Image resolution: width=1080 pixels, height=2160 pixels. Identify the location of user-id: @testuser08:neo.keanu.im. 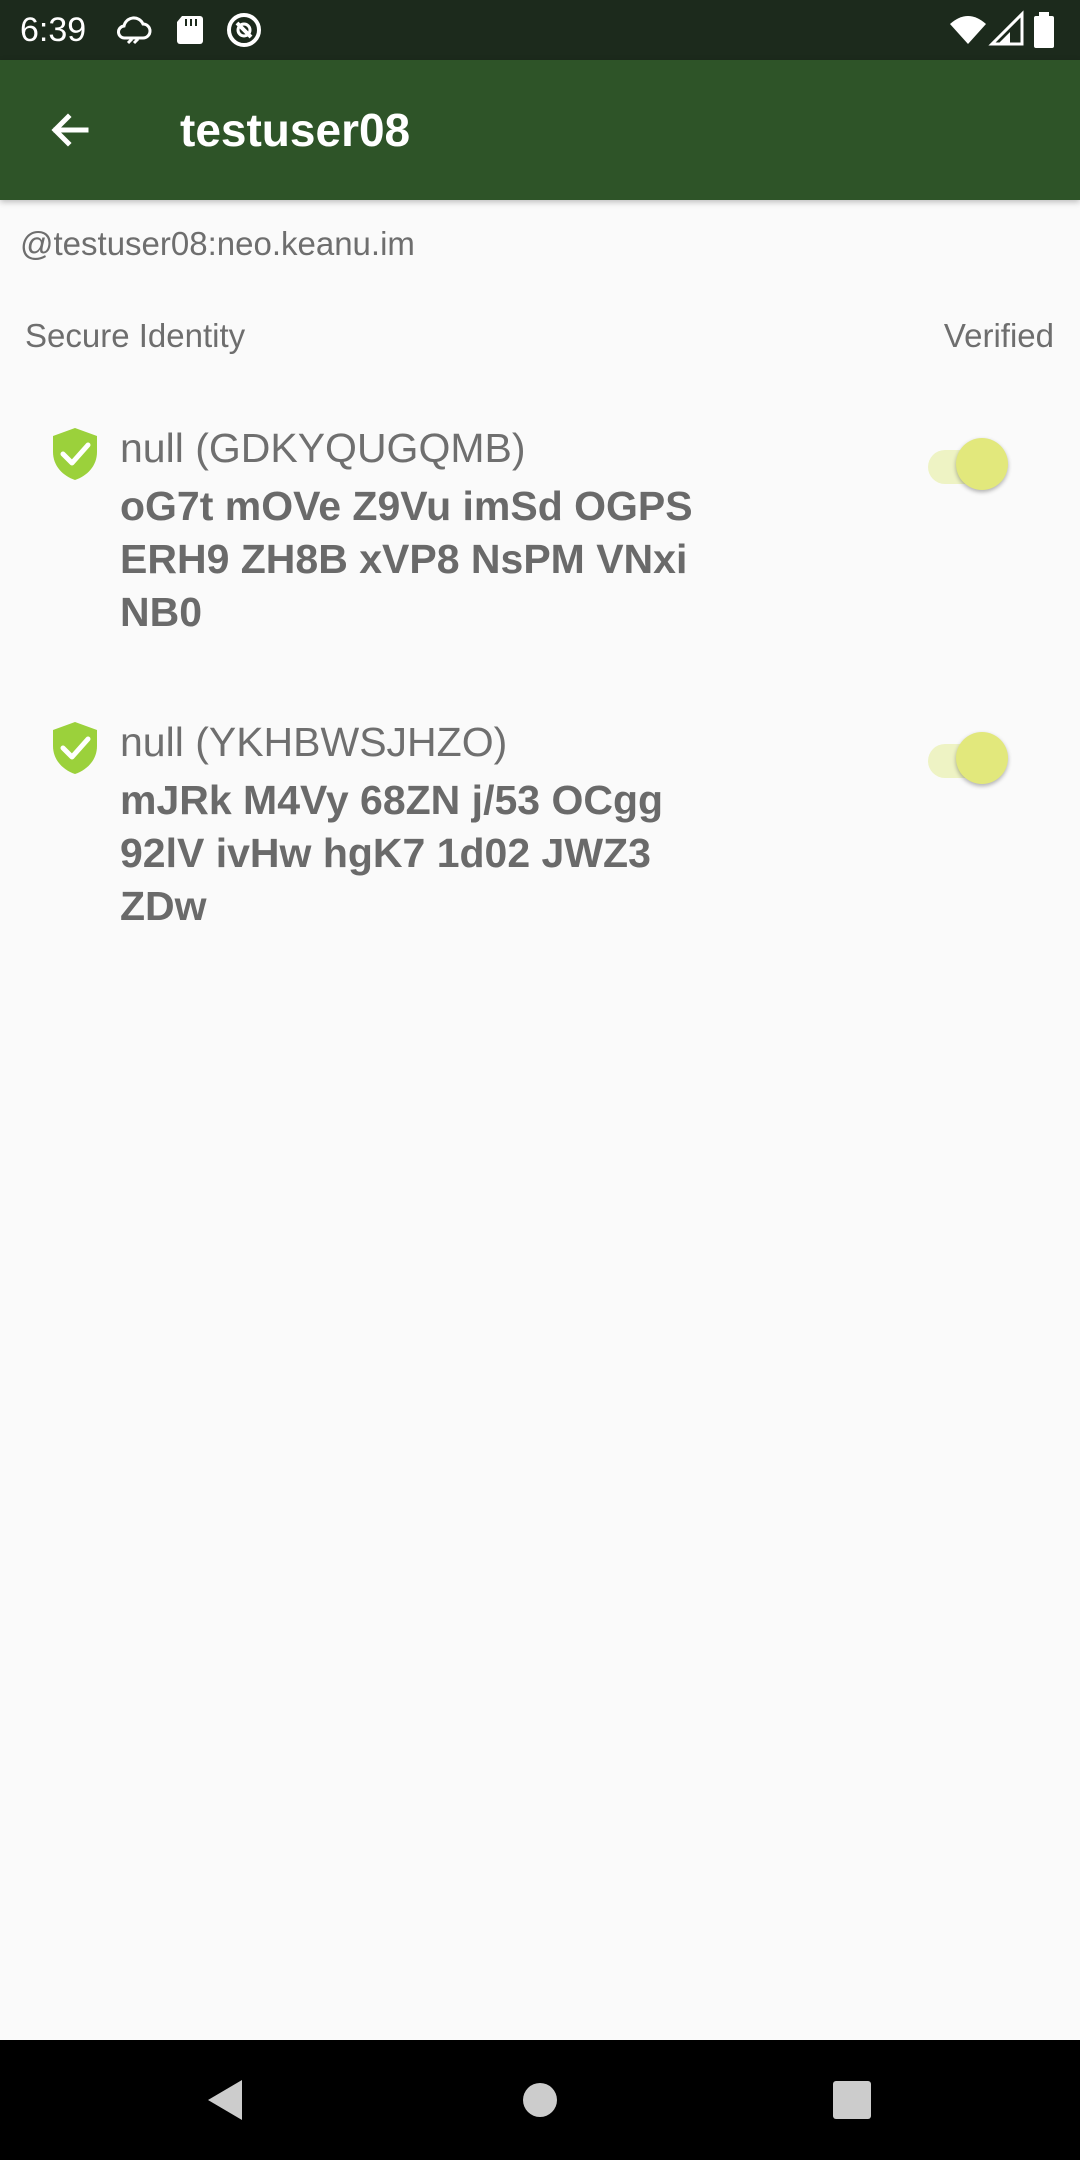
(217, 243).